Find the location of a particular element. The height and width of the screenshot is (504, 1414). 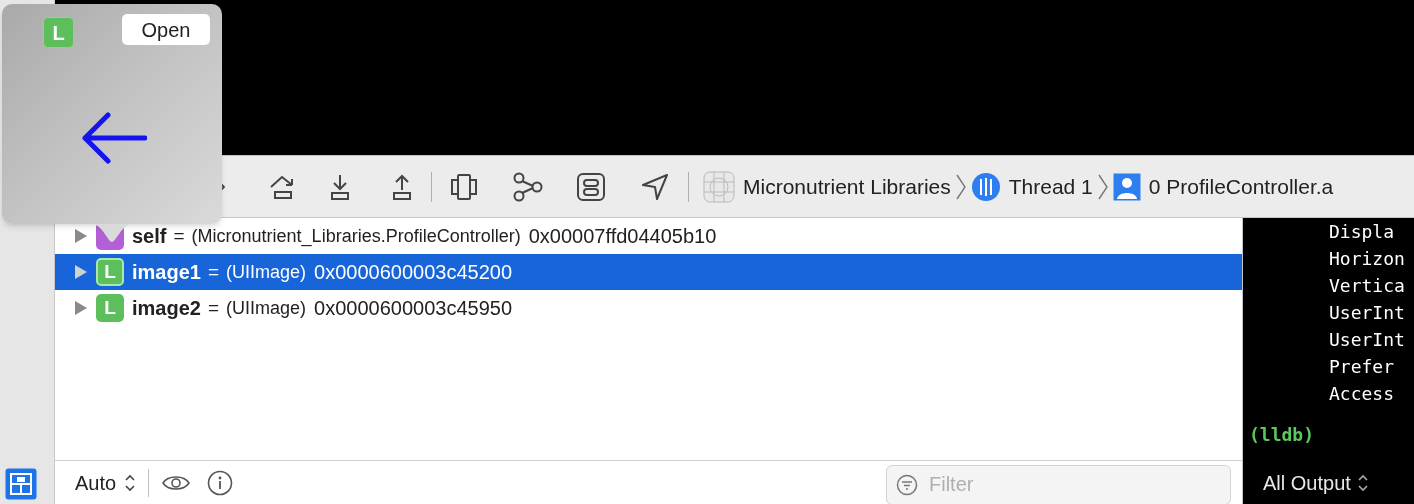

variable-name: image1 is located at coordinates (166, 272).